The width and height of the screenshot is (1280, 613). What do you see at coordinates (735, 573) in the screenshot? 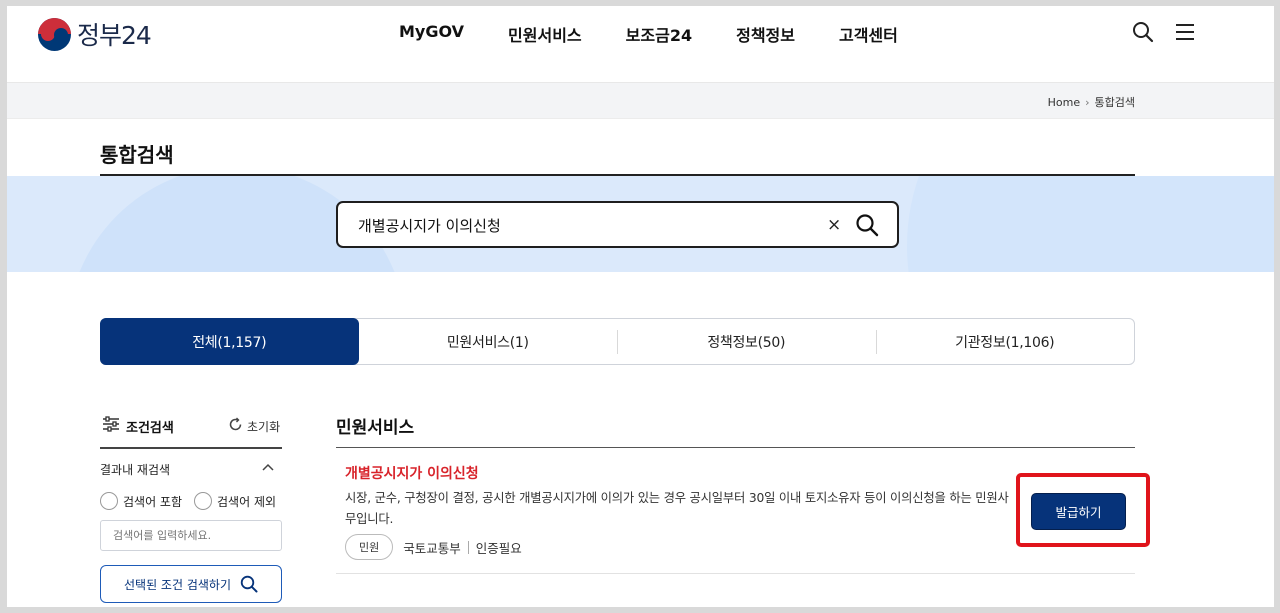
I see `result-divider` at bounding box center [735, 573].